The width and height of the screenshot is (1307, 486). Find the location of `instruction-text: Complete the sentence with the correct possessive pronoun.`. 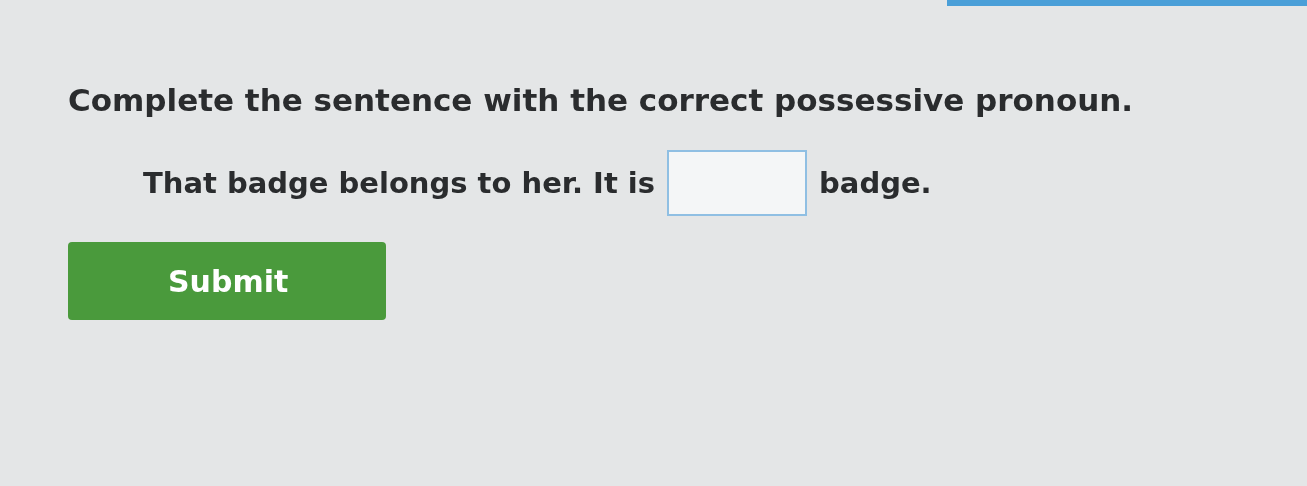

instruction-text: Complete the sentence with the correct possessive pronoun. is located at coordinates (601, 100).